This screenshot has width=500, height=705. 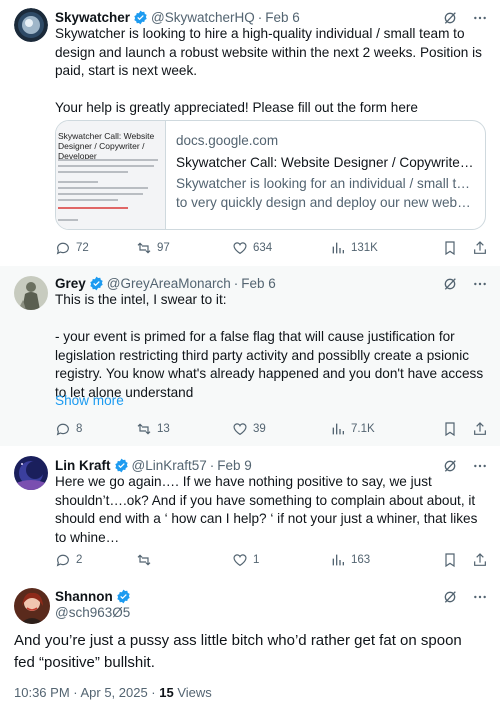 What do you see at coordinates (192, 692) in the screenshot?
I see `views-label: Views` at bounding box center [192, 692].